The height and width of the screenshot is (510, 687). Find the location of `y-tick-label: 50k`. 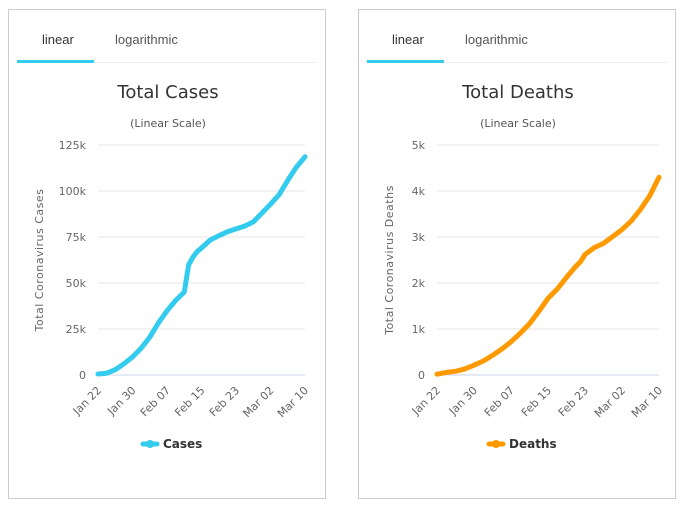

y-tick-label: 50k is located at coordinates (76, 283).